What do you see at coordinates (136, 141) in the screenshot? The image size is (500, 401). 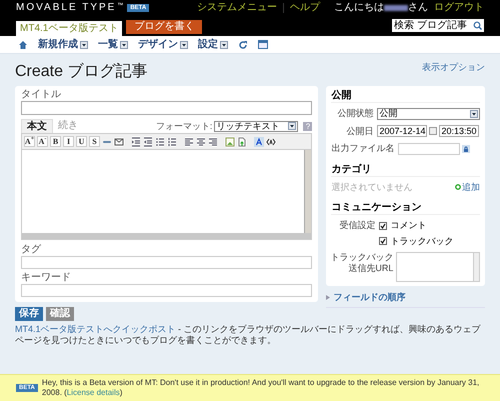 I see `indent-icon` at bounding box center [136, 141].